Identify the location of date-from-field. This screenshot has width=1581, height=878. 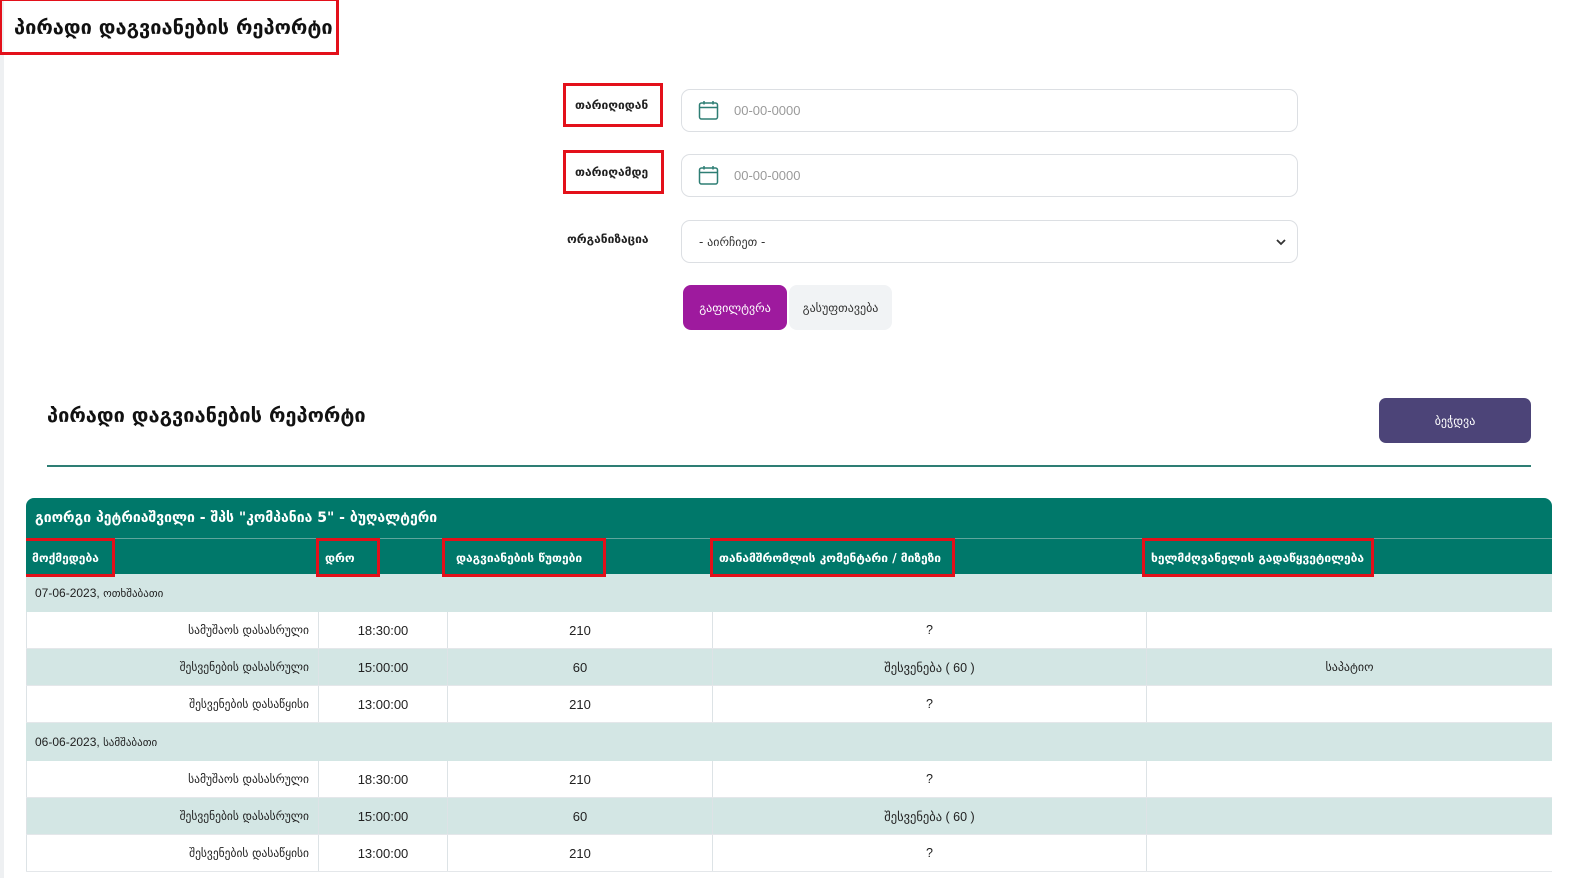
(989, 110).